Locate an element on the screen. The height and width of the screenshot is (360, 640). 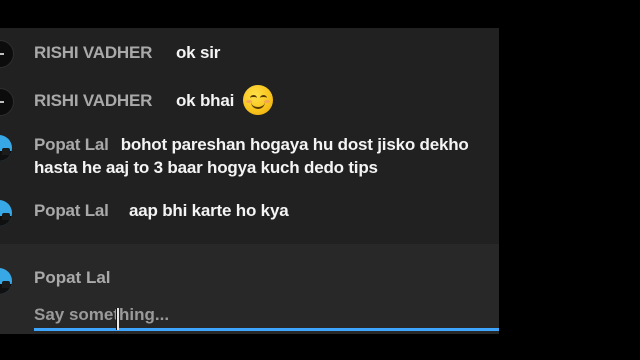
chat-message: RISHI VADHER ok bhai is located at coordinates (249, 102).